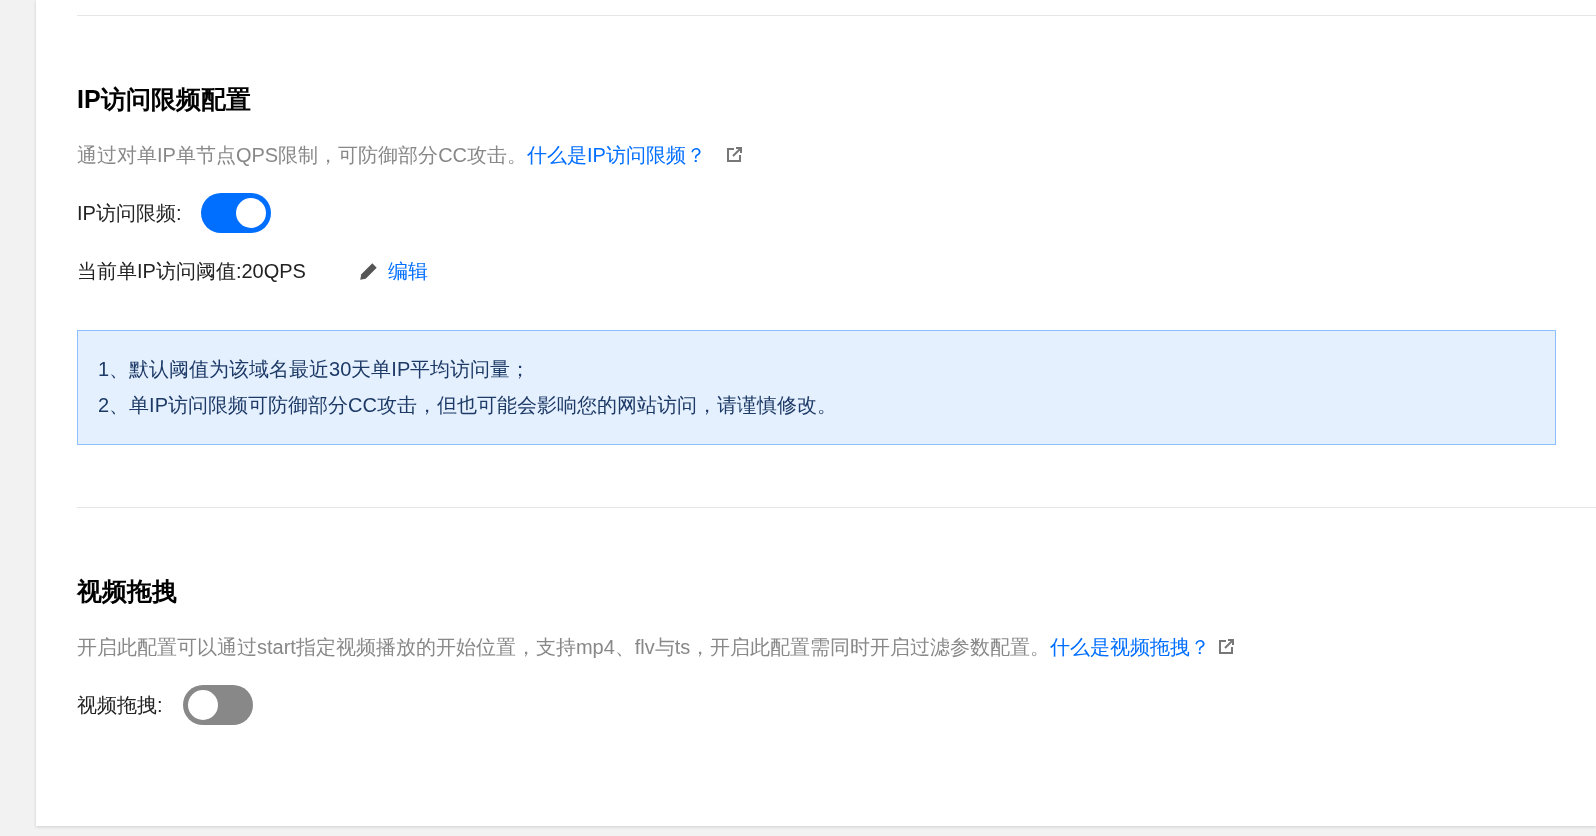 The image size is (1596, 836). Describe the element at coordinates (1226, 647) in the screenshot. I see `external-link-icon` at that location.